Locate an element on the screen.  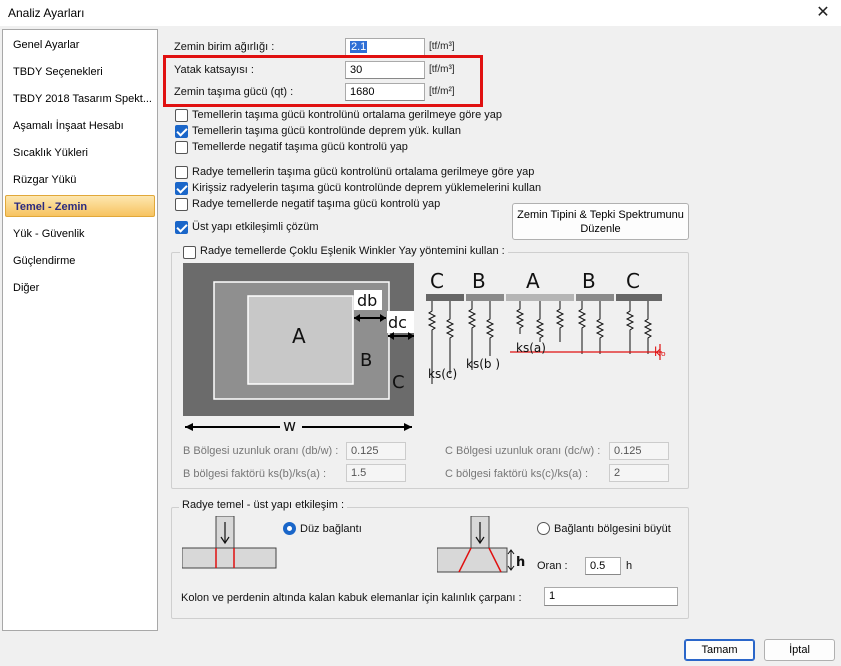
check-interaction-solution-label: Üst yapı etkileşimli çözüm is located at coordinates (255, 227).